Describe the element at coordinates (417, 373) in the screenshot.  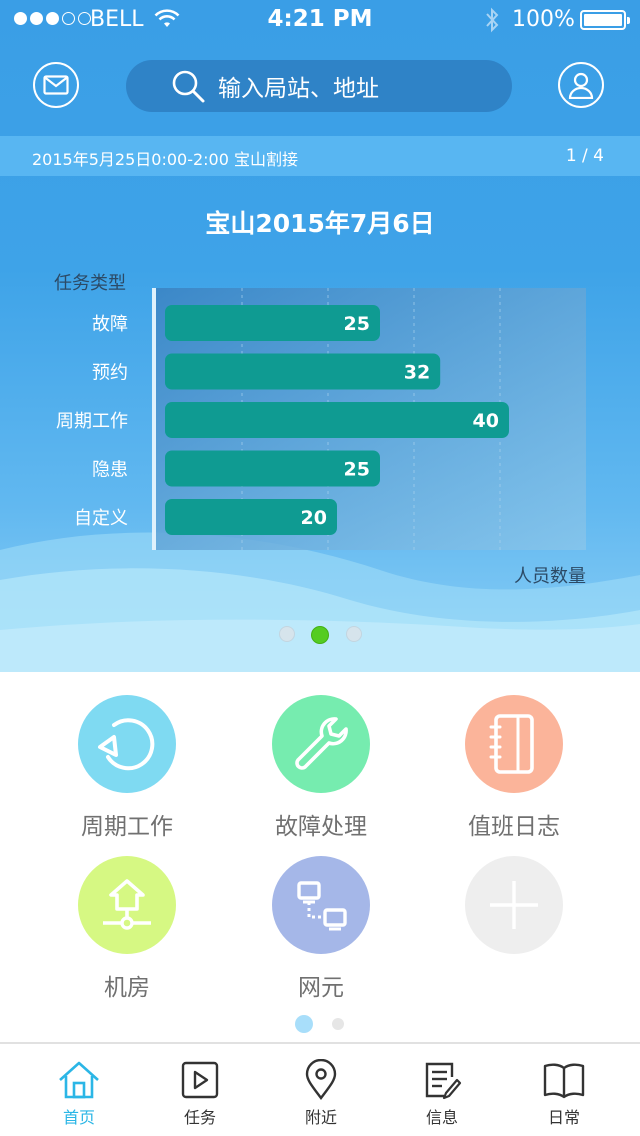
I see `chart-value-label: 32` at that location.